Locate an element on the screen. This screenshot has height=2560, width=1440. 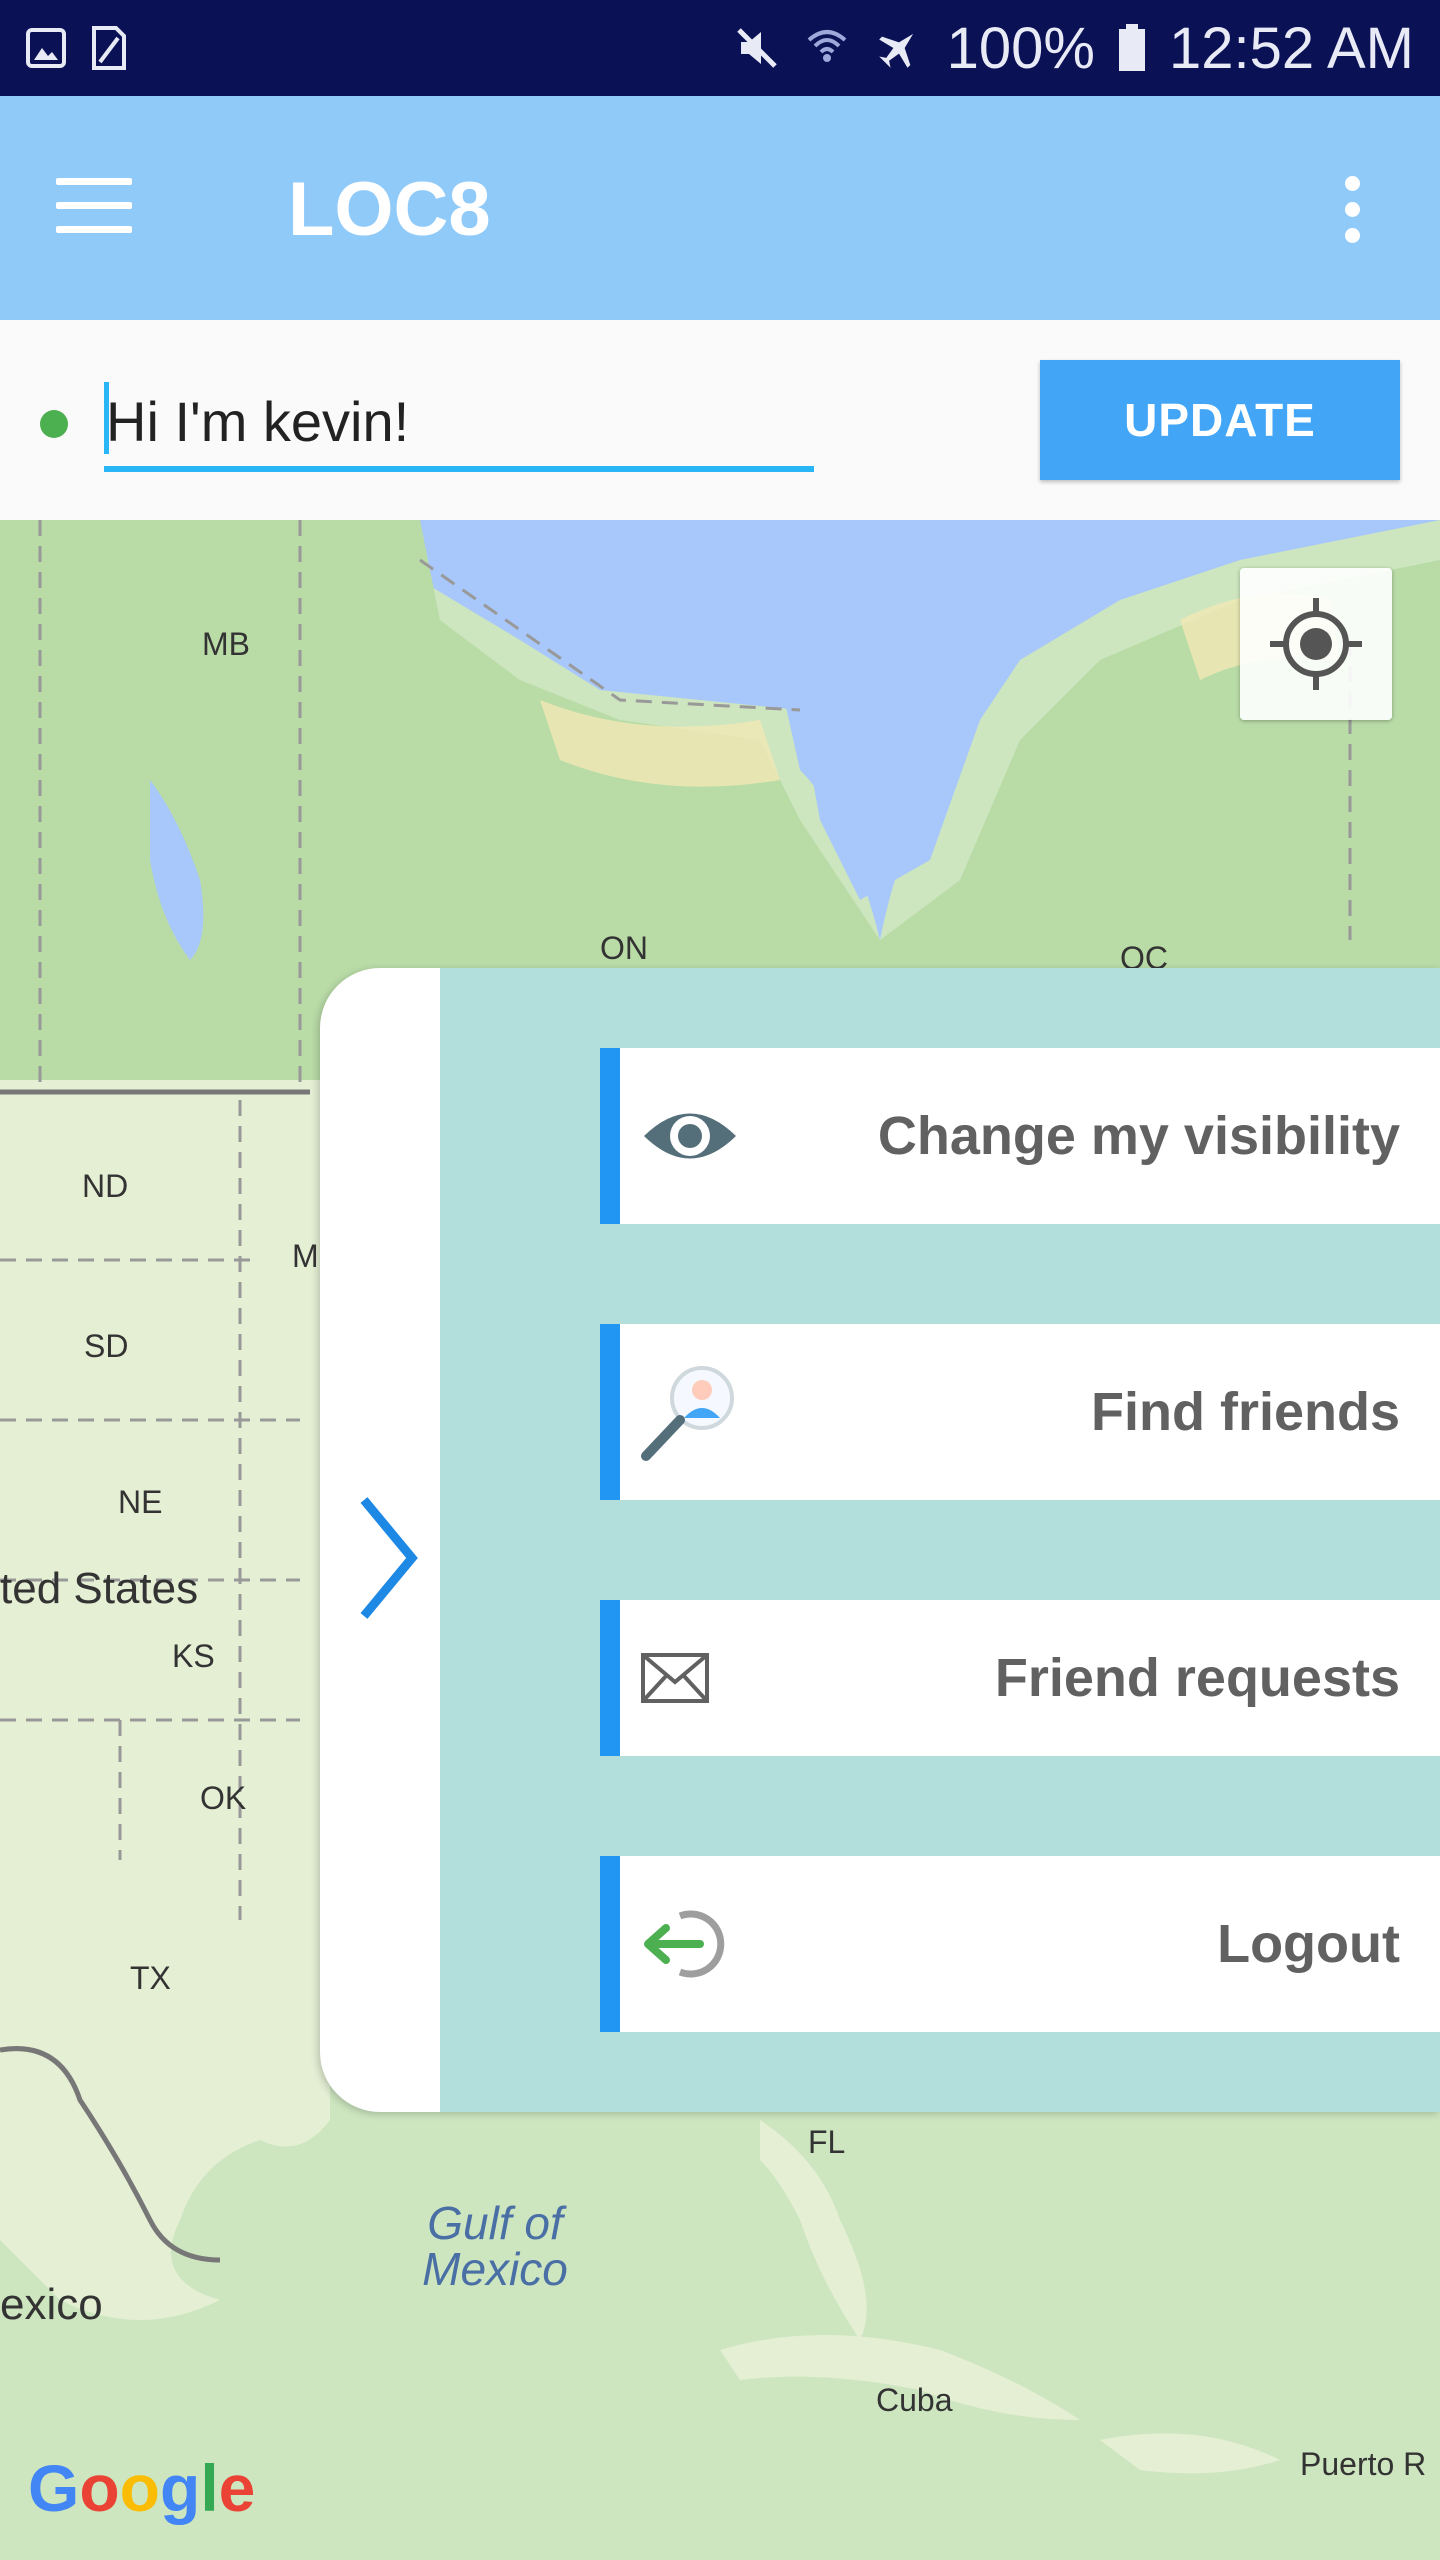
menu-item-find-friends: Find friends is located at coordinates (1020, 1412).